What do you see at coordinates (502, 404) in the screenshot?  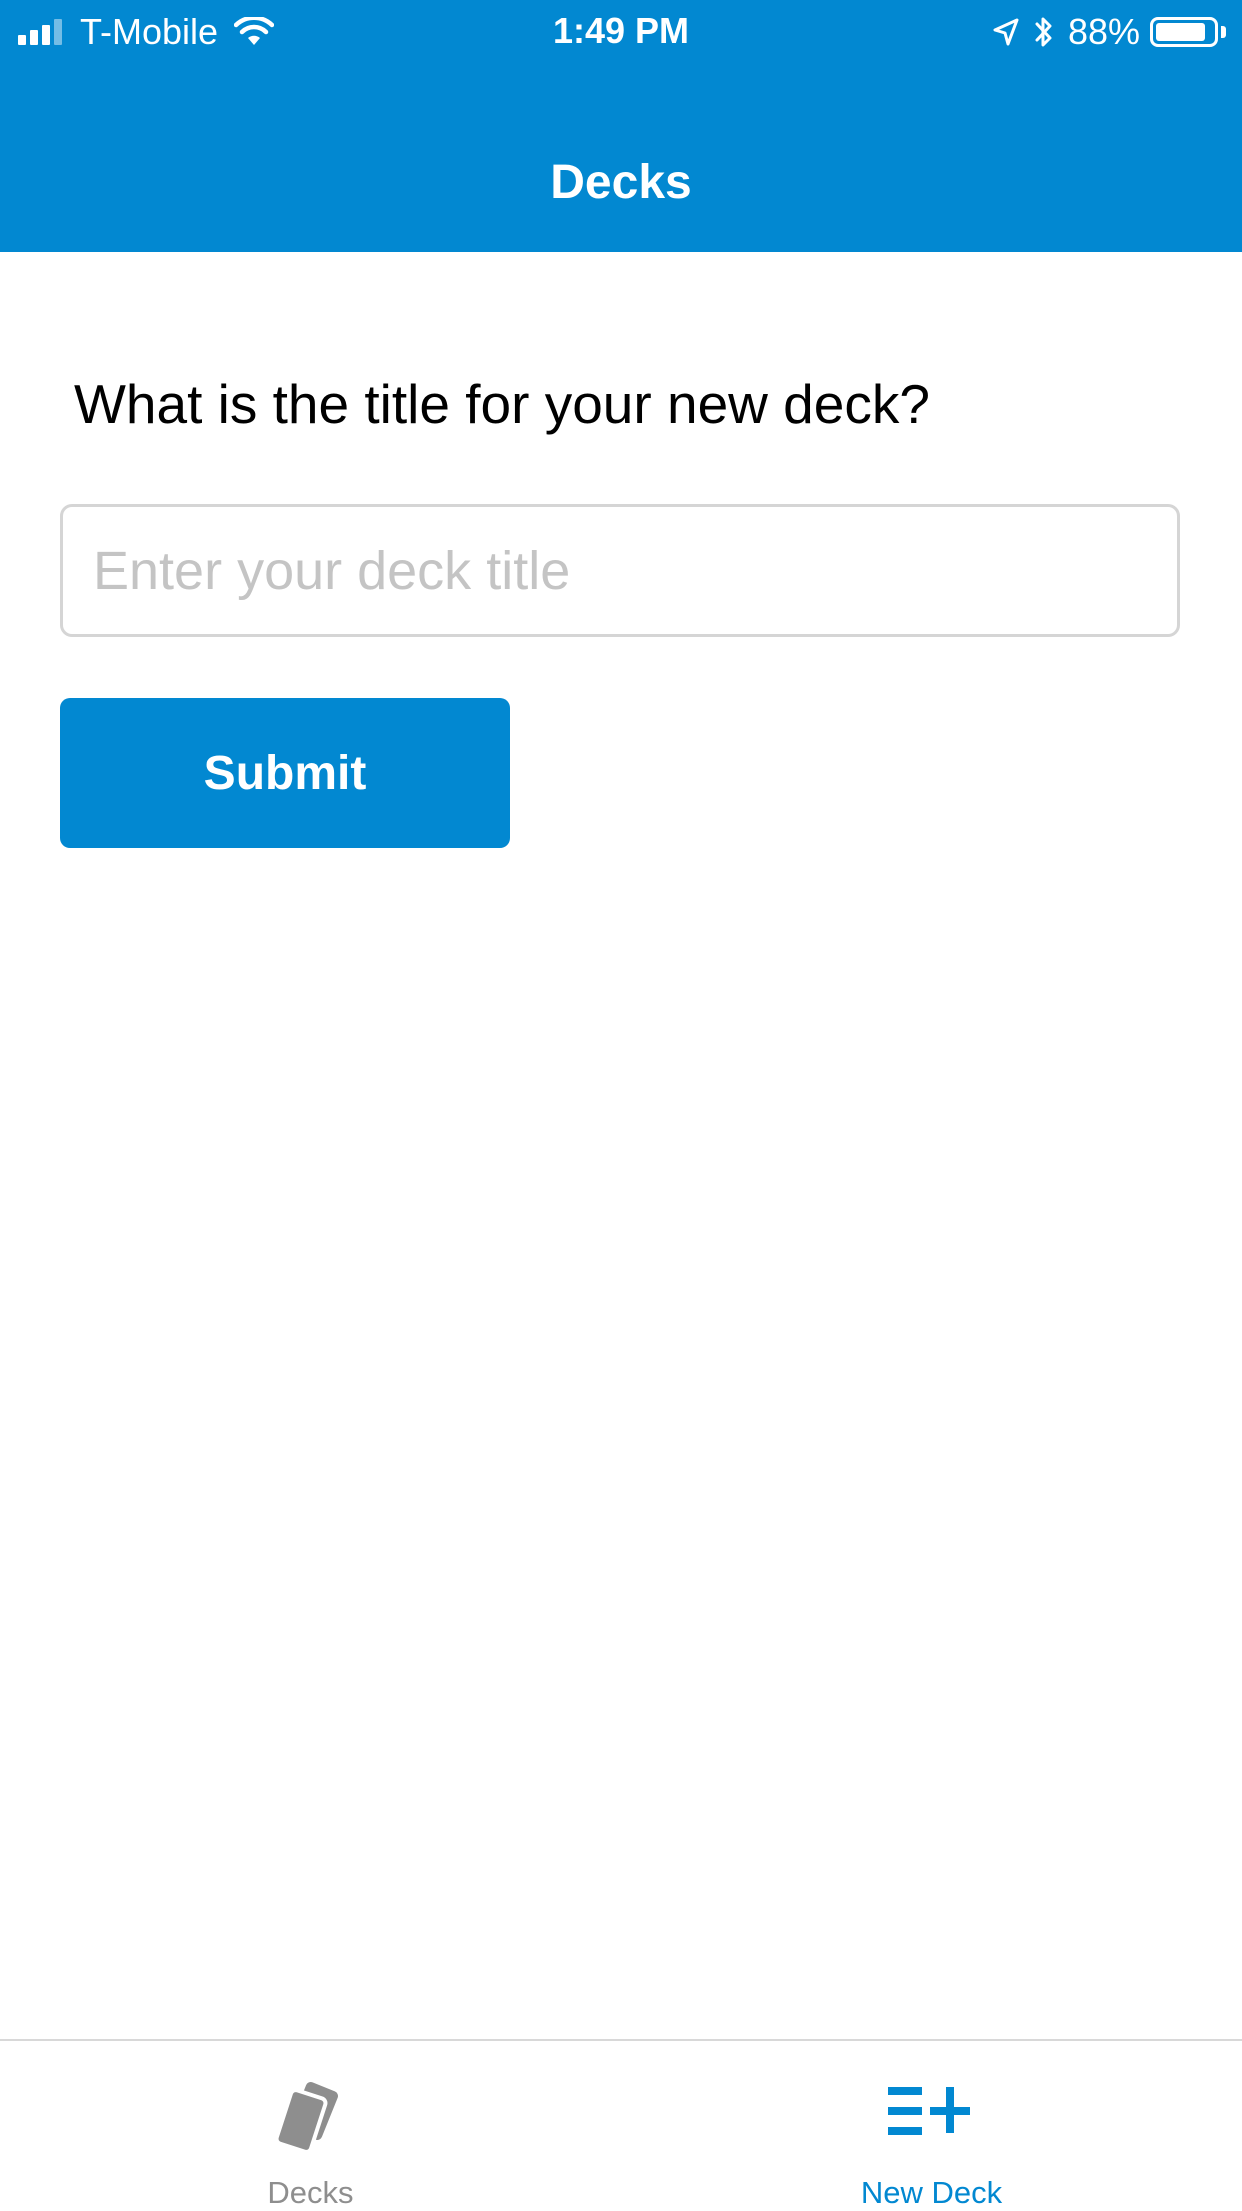 I see `deck-title-question: What is the title for your new deck?` at bounding box center [502, 404].